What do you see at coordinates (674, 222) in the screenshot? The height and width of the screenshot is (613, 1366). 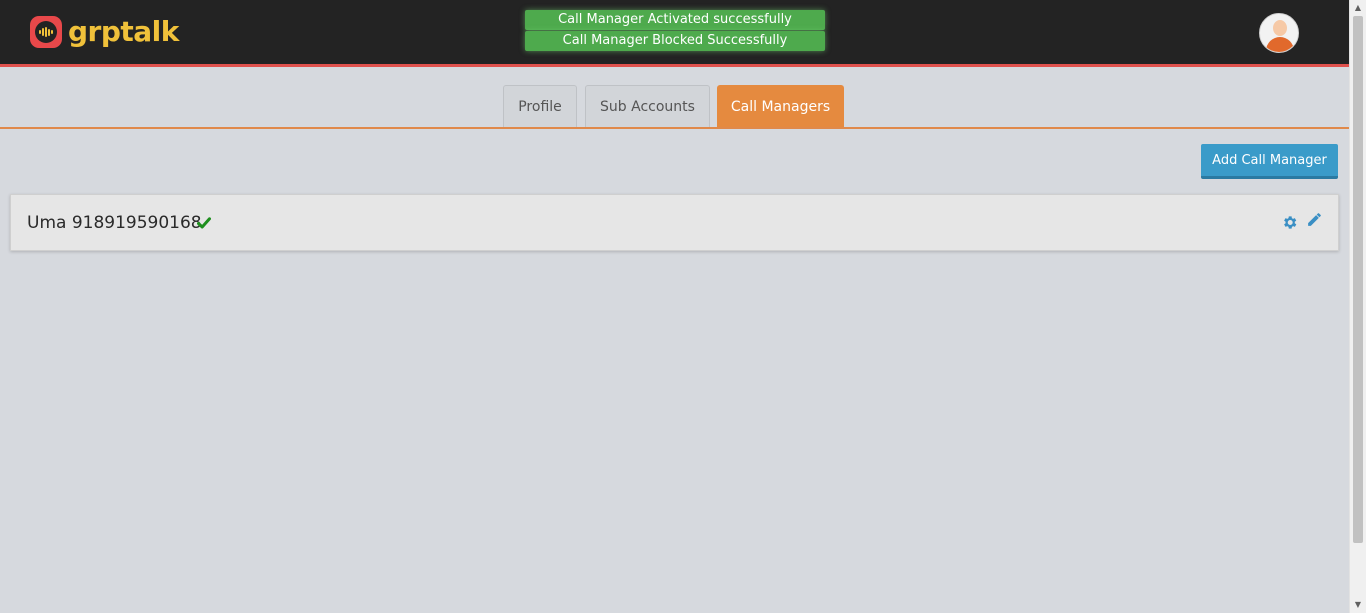 I see `call-manager-row: Uma 918919590168` at bounding box center [674, 222].